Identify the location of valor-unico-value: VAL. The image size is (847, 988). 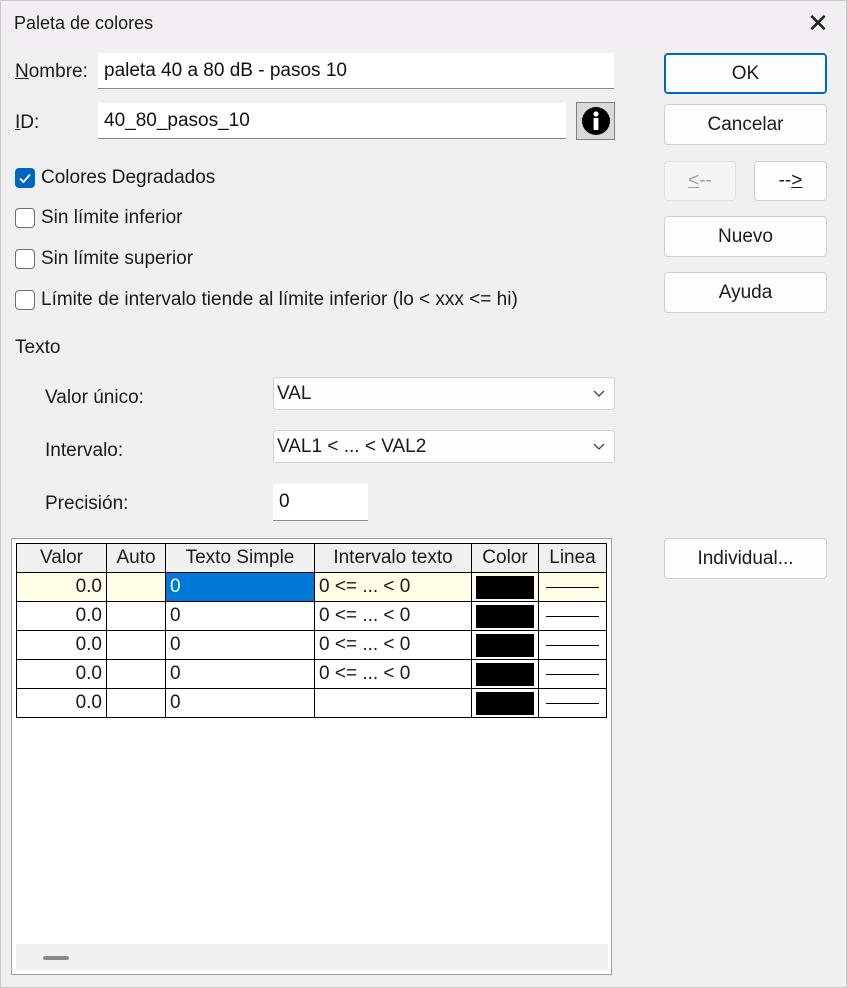
(294, 393).